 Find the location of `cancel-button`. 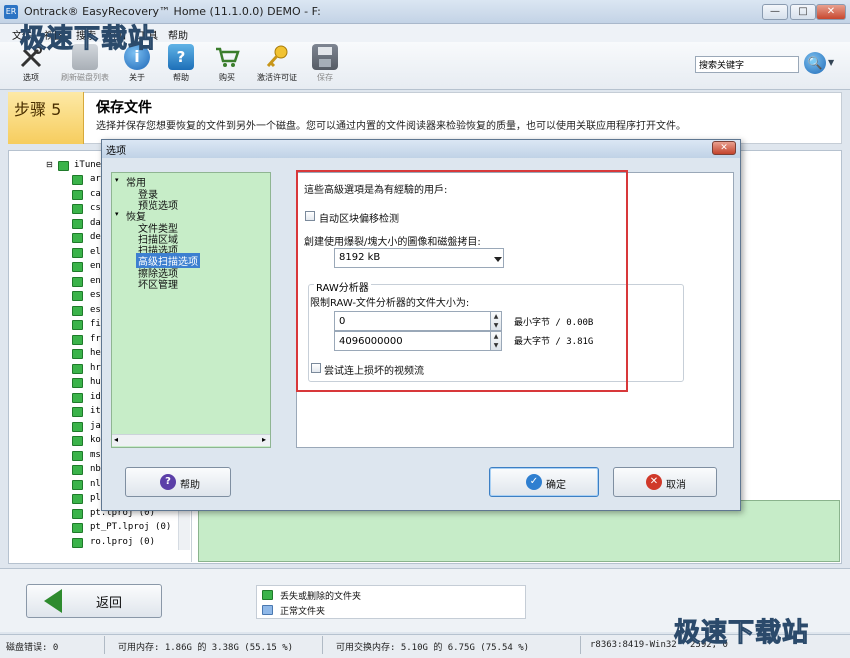

cancel-button is located at coordinates (665, 482).